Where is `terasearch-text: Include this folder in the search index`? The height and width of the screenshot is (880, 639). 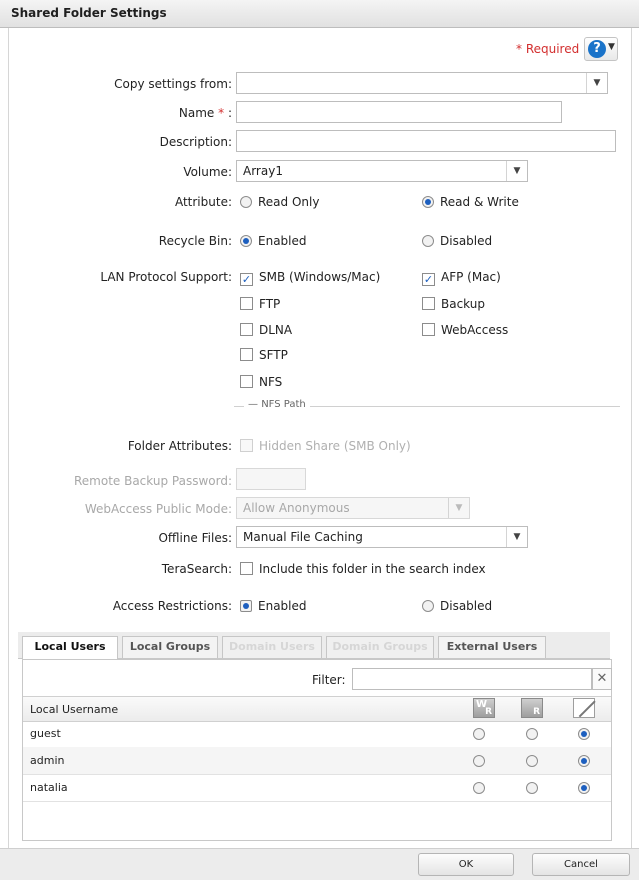 terasearch-text: Include this folder in the search index is located at coordinates (372, 569).